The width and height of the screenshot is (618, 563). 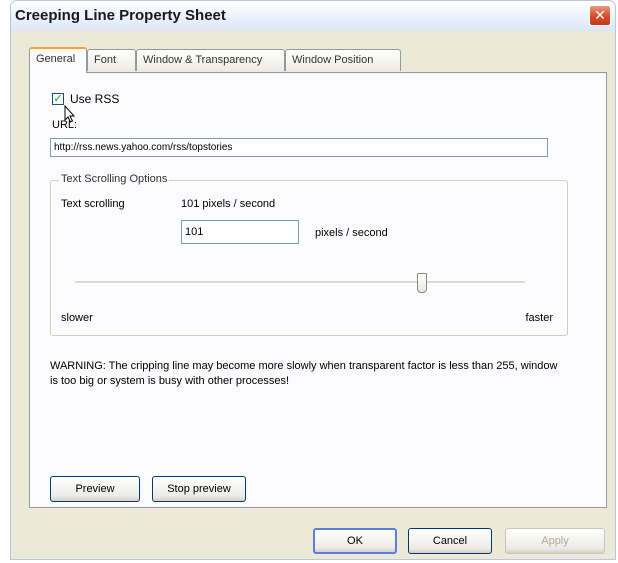 What do you see at coordinates (555, 541) in the screenshot?
I see `apply-button: Apply` at bounding box center [555, 541].